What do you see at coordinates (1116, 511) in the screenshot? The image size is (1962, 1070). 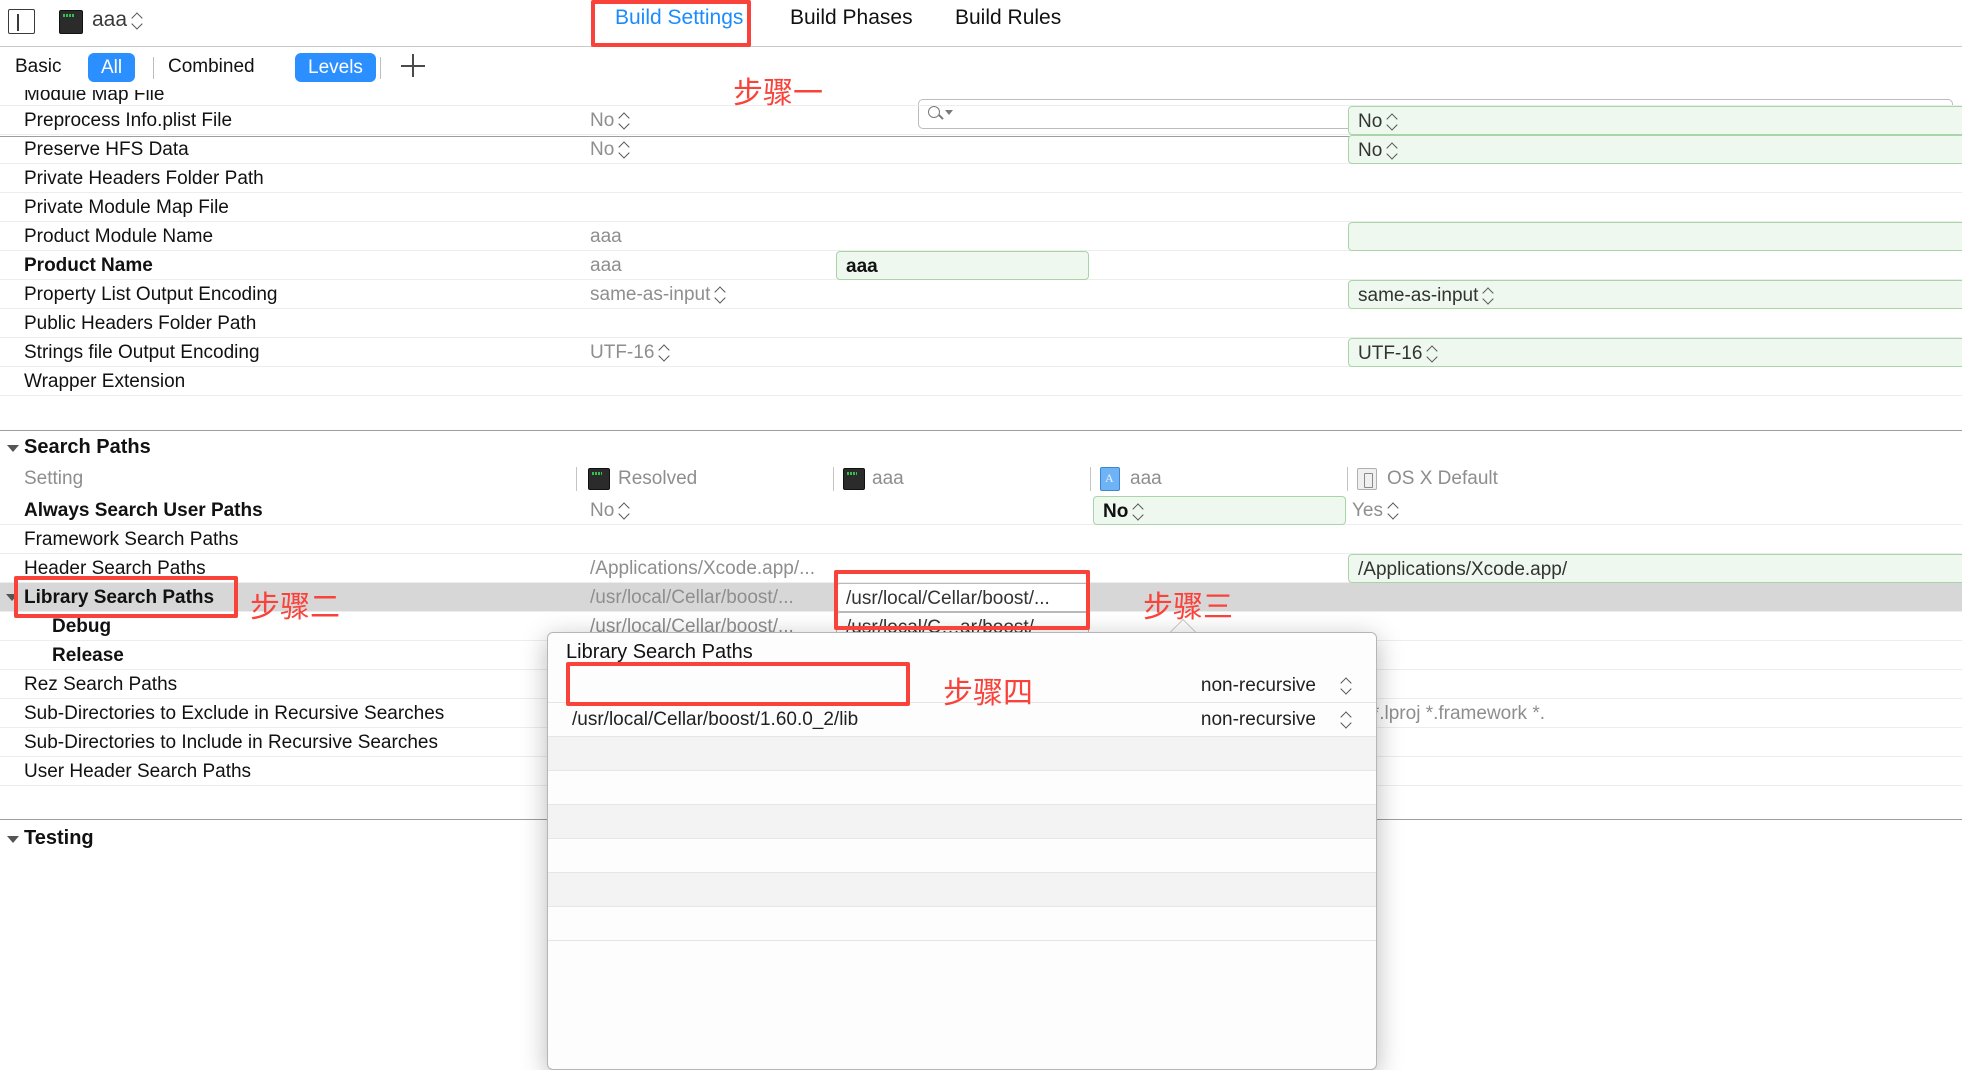 I see `project-text: No` at bounding box center [1116, 511].